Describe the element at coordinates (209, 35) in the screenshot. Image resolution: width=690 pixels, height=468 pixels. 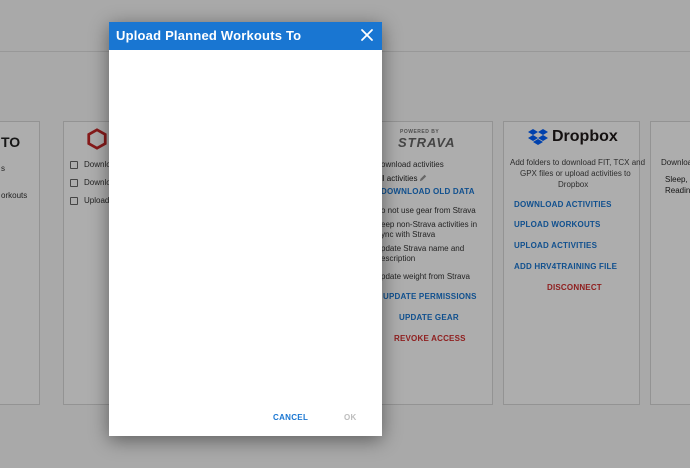
I see `dialog-title: Upload Planned Workouts To` at that location.